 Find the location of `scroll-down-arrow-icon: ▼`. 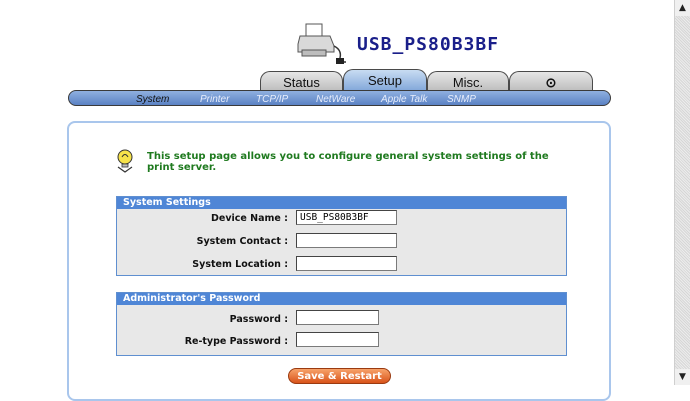

scroll-down-arrow-icon: ▼ is located at coordinates (682, 377).